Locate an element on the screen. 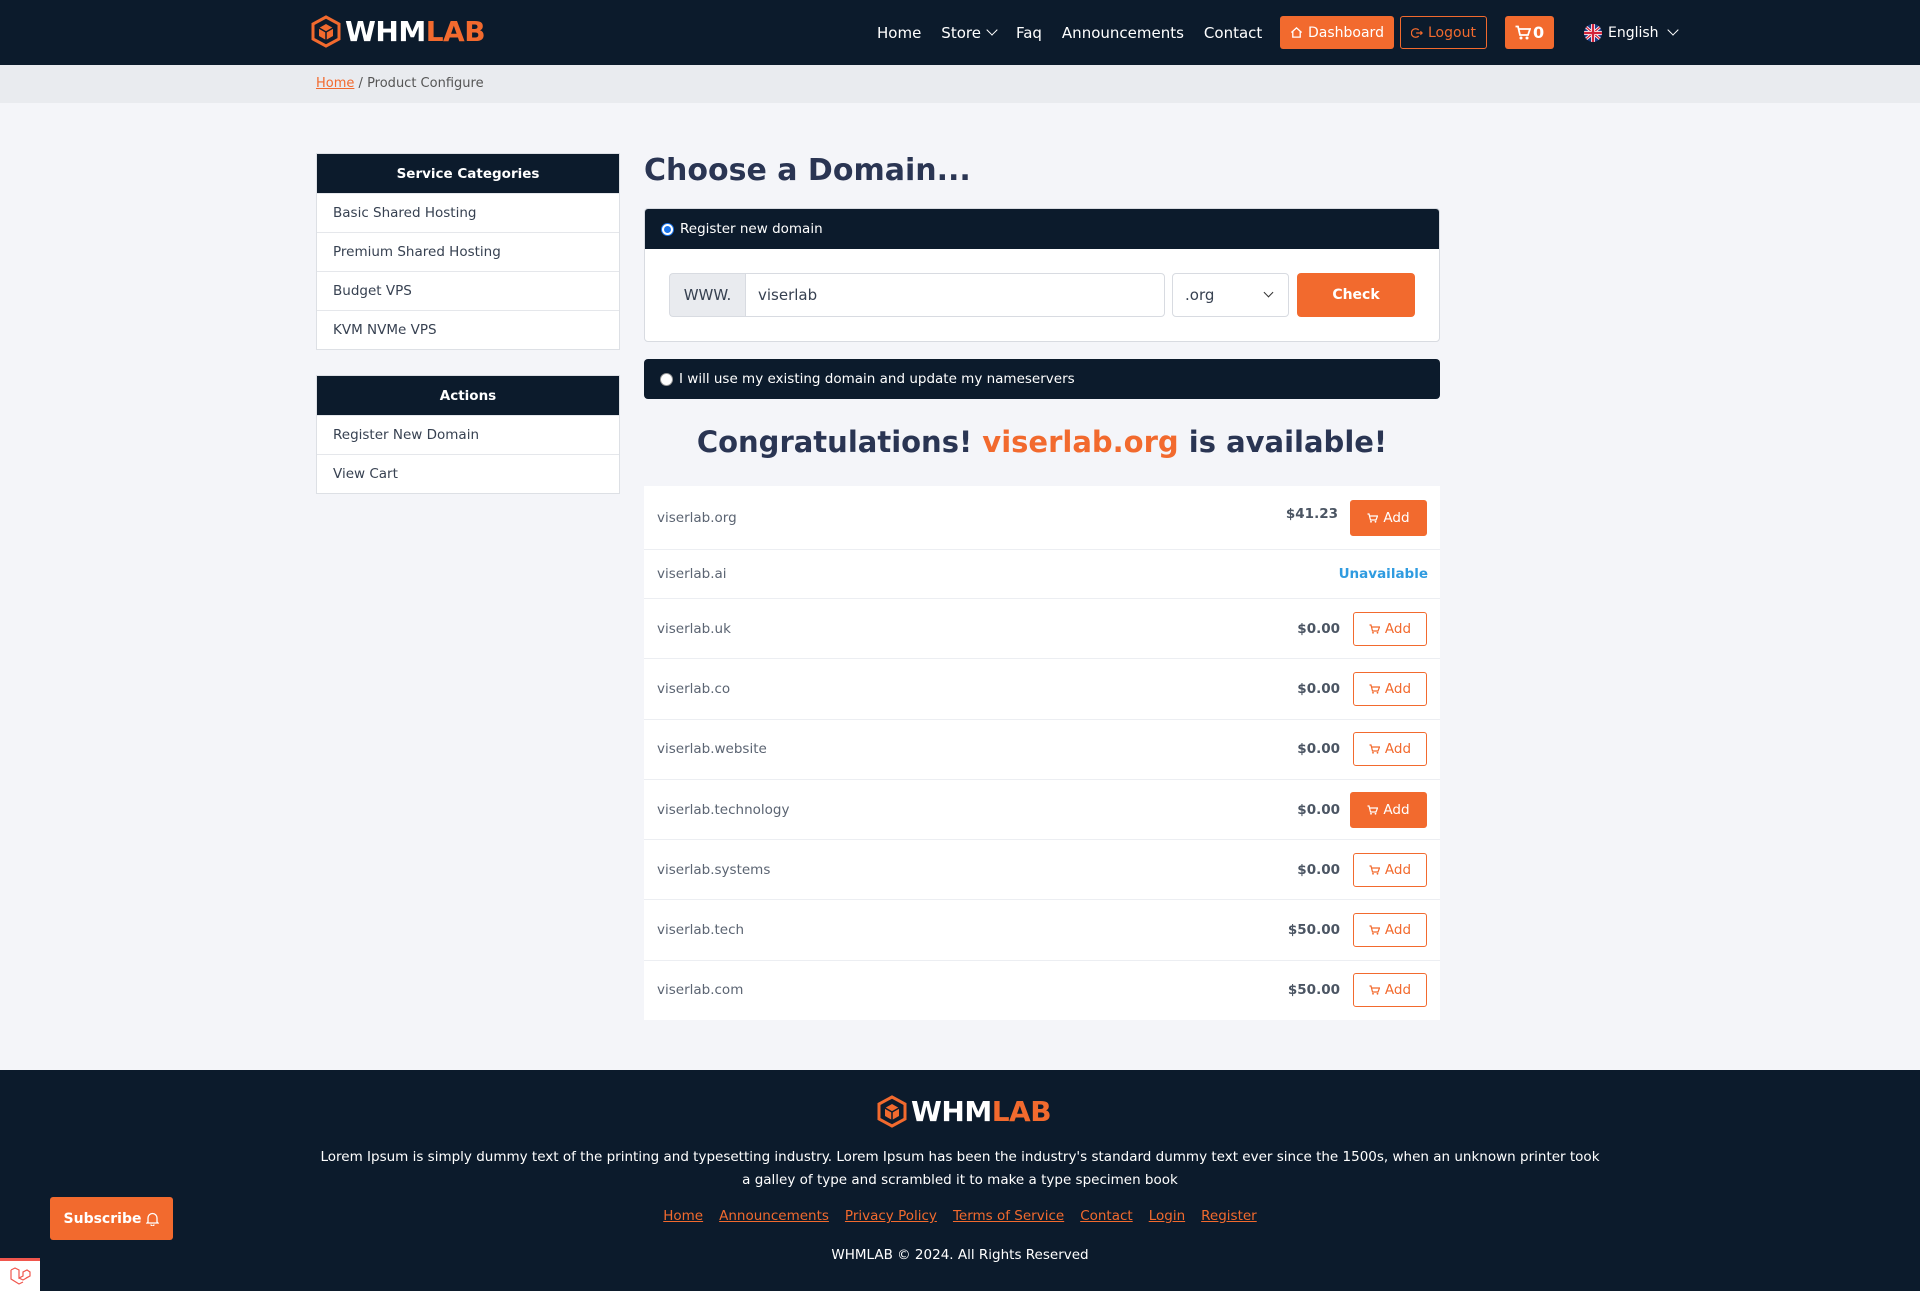  footer-brand-name: WHMLAB is located at coordinates (981, 1111).